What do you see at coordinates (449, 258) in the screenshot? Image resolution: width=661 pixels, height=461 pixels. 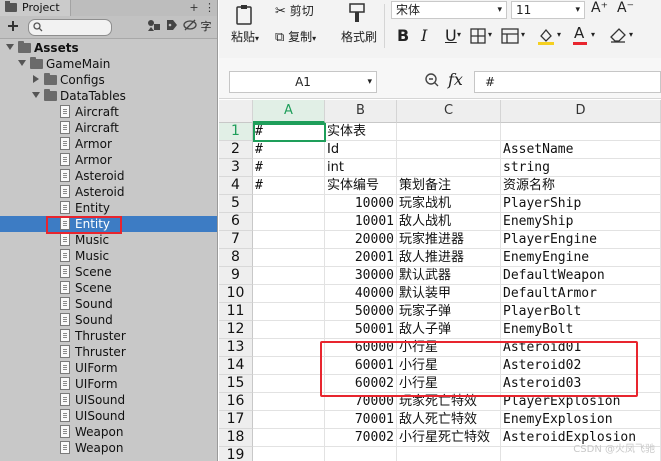 I see `cell-c: 敌人推进器` at bounding box center [449, 258].